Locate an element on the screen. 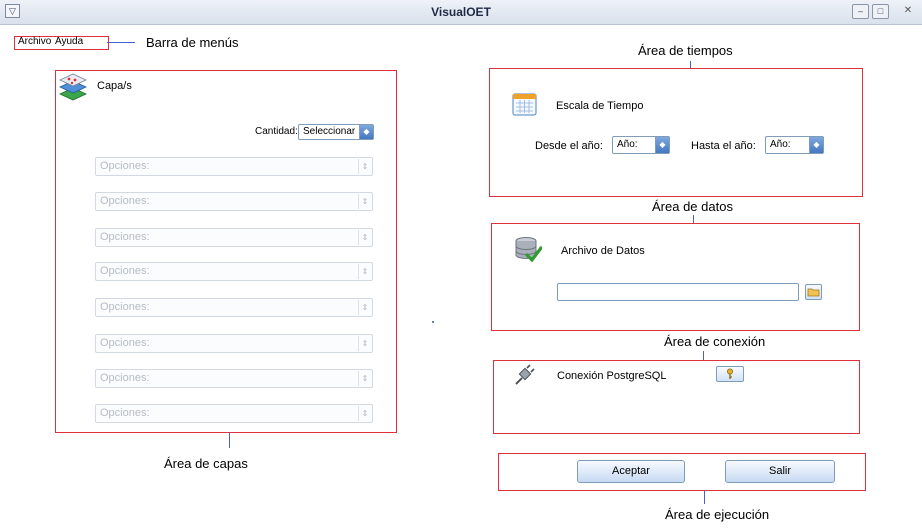 Image resolution: width=922 pixels, height=529 pixels. data-file-path-input is located at coordinates (678, 292).